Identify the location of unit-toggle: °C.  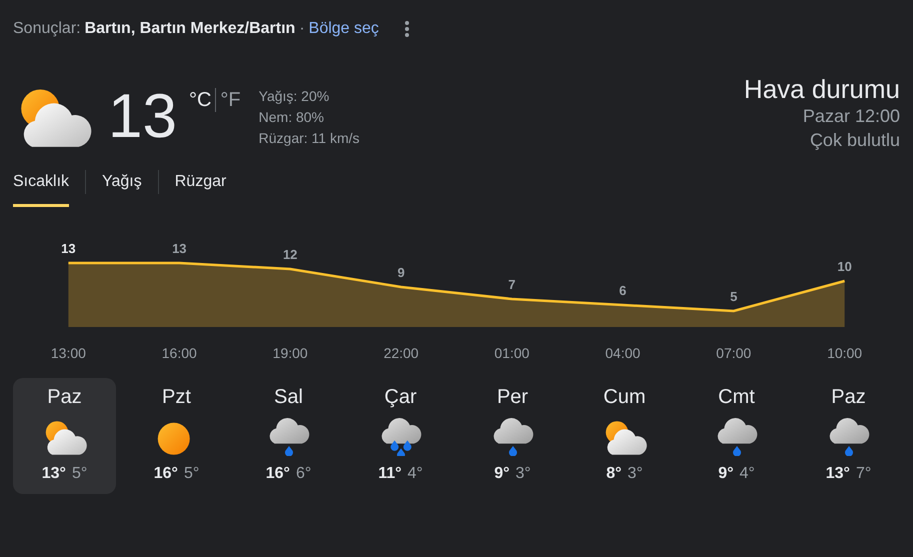
(200, 100).